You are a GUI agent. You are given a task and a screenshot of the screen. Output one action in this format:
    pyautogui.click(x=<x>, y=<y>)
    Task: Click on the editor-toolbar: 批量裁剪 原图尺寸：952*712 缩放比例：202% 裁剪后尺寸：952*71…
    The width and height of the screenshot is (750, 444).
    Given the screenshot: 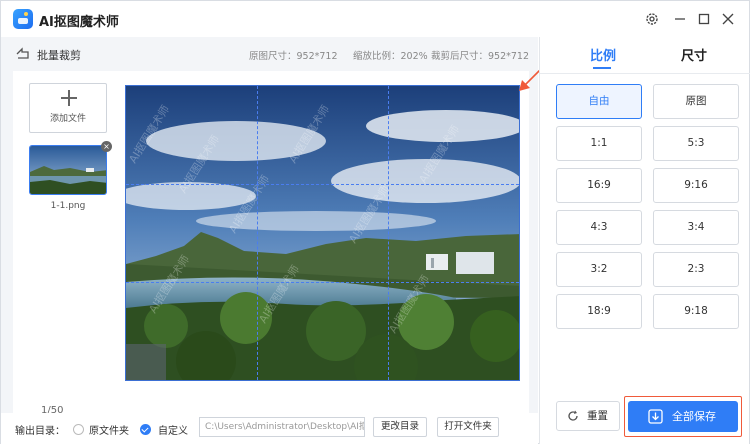 What is the action you would take?
    pyautogui.click(x=269, y=54)
    